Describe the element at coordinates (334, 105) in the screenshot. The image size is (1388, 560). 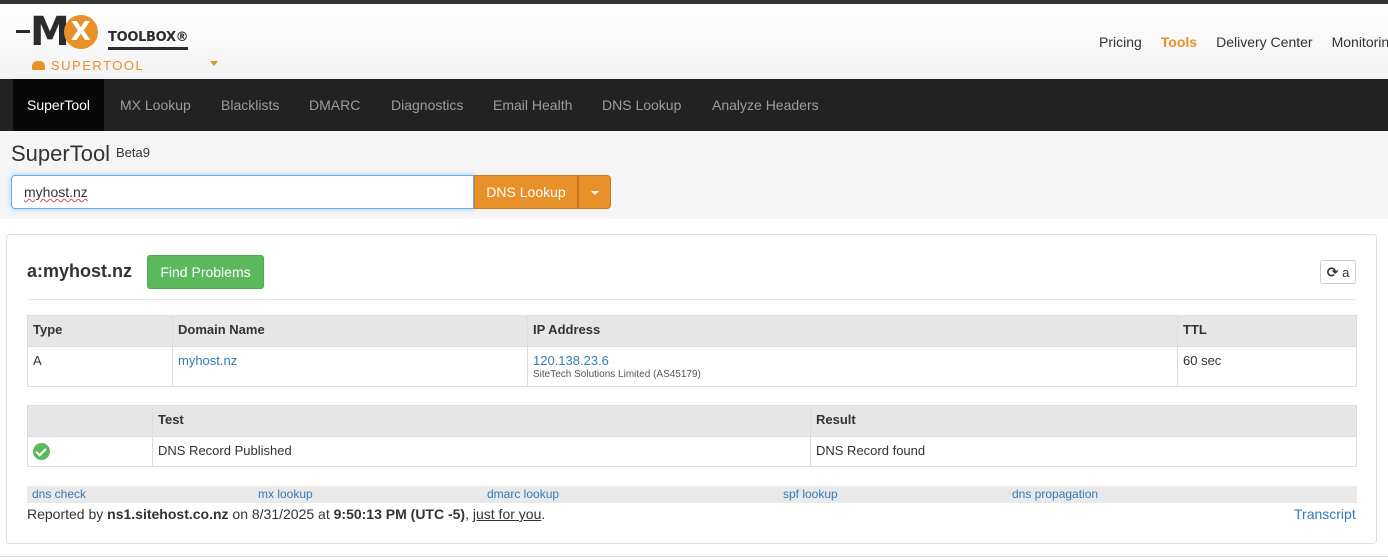
I see `tab-dmarc: DMARC` at that location.